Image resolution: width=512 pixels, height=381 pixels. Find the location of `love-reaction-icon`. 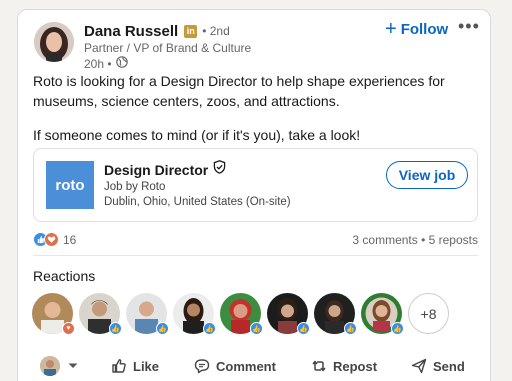

love-reaction-icon is located at coordinates (51, 239).